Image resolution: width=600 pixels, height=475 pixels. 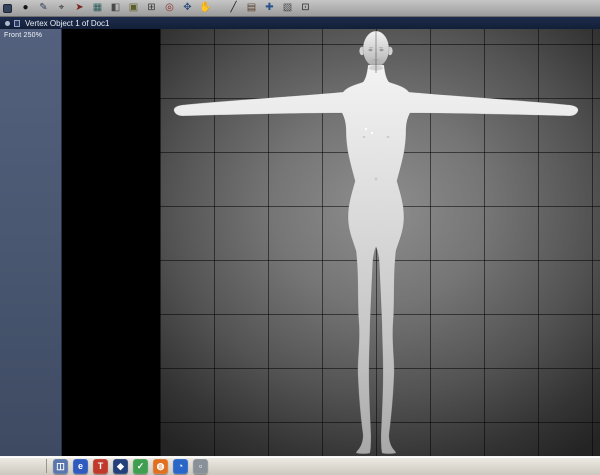 I want to click on app-firefox-icon: ◍, so click(x=160, y=466).